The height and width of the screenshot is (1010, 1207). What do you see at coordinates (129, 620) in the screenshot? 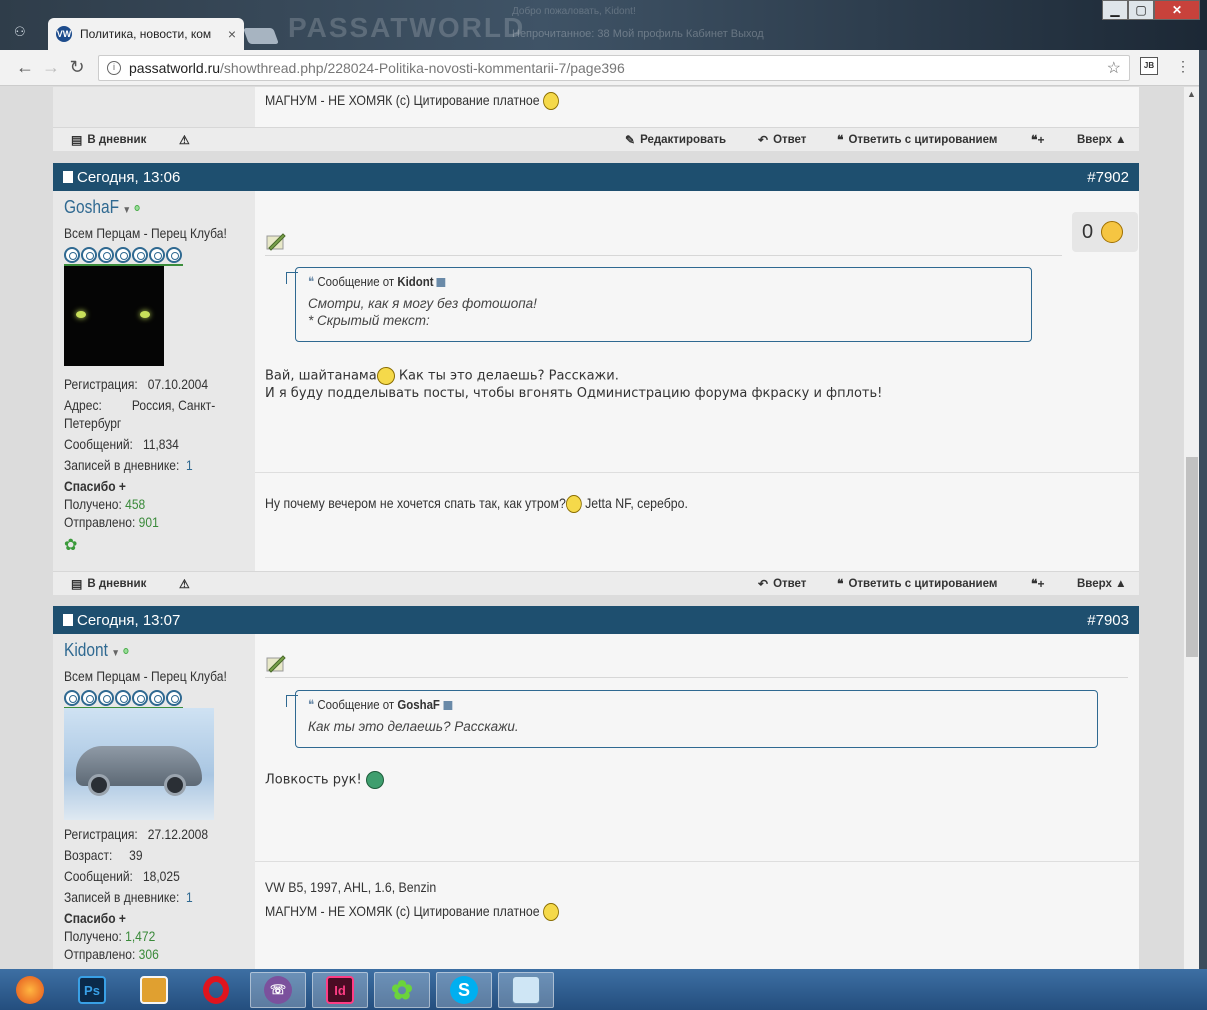
I see `post-date: Сегодня, 13:07` at bounding box center [129, 620].